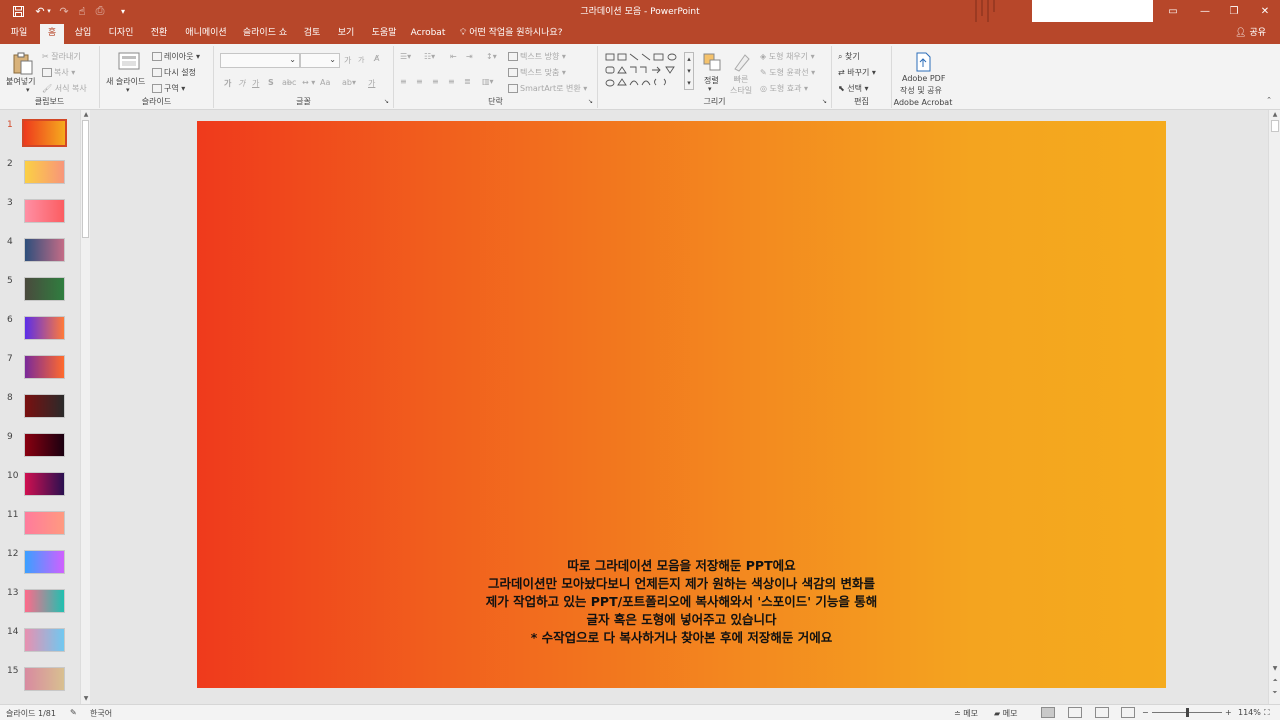 This screenshot has width=1280, height=720. I want to click on slide-thumbnail-row: 5, so click(40, 295).